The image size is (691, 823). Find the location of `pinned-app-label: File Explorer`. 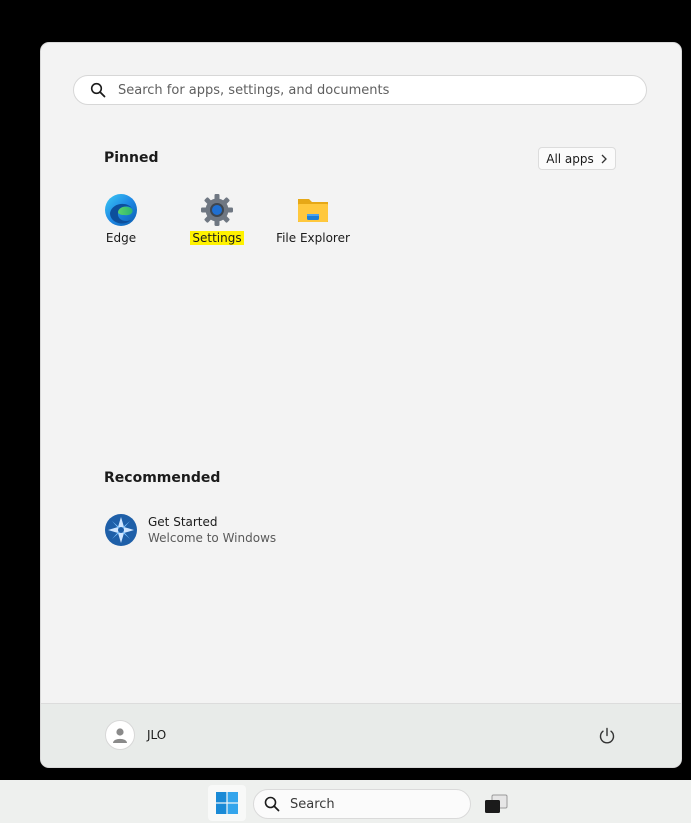

pinned-app-label: File Explorer is located at coordinates (313, 238).